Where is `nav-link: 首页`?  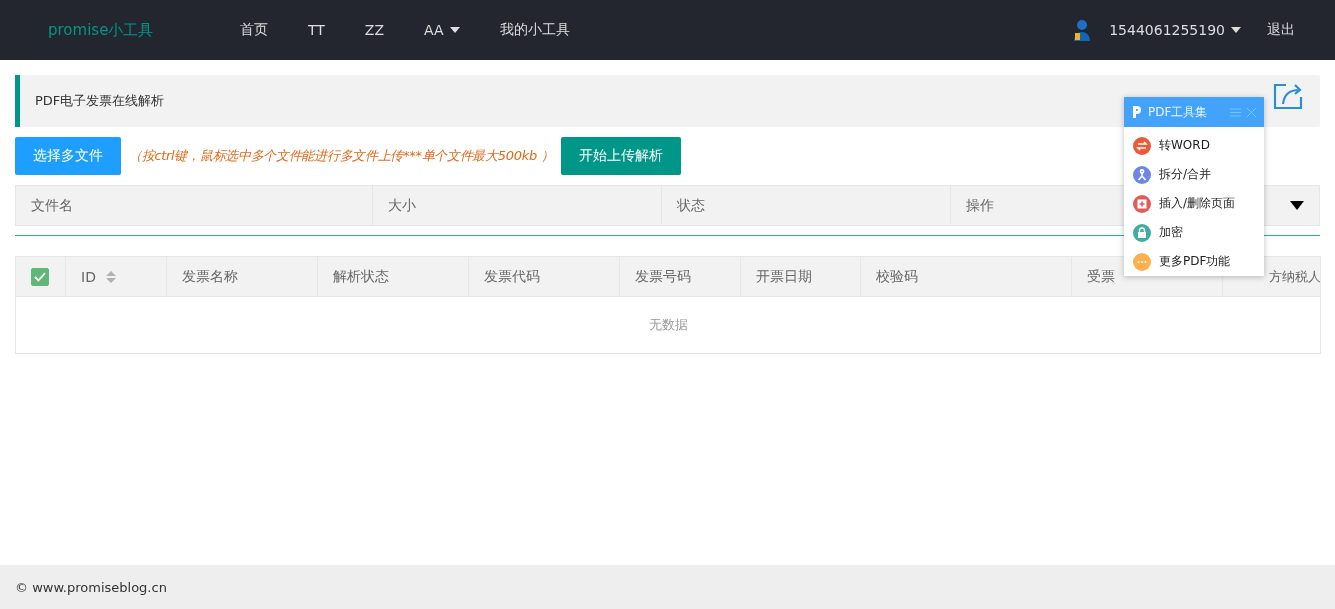
nav-link: 首页 is located at coordinates (254, 30).